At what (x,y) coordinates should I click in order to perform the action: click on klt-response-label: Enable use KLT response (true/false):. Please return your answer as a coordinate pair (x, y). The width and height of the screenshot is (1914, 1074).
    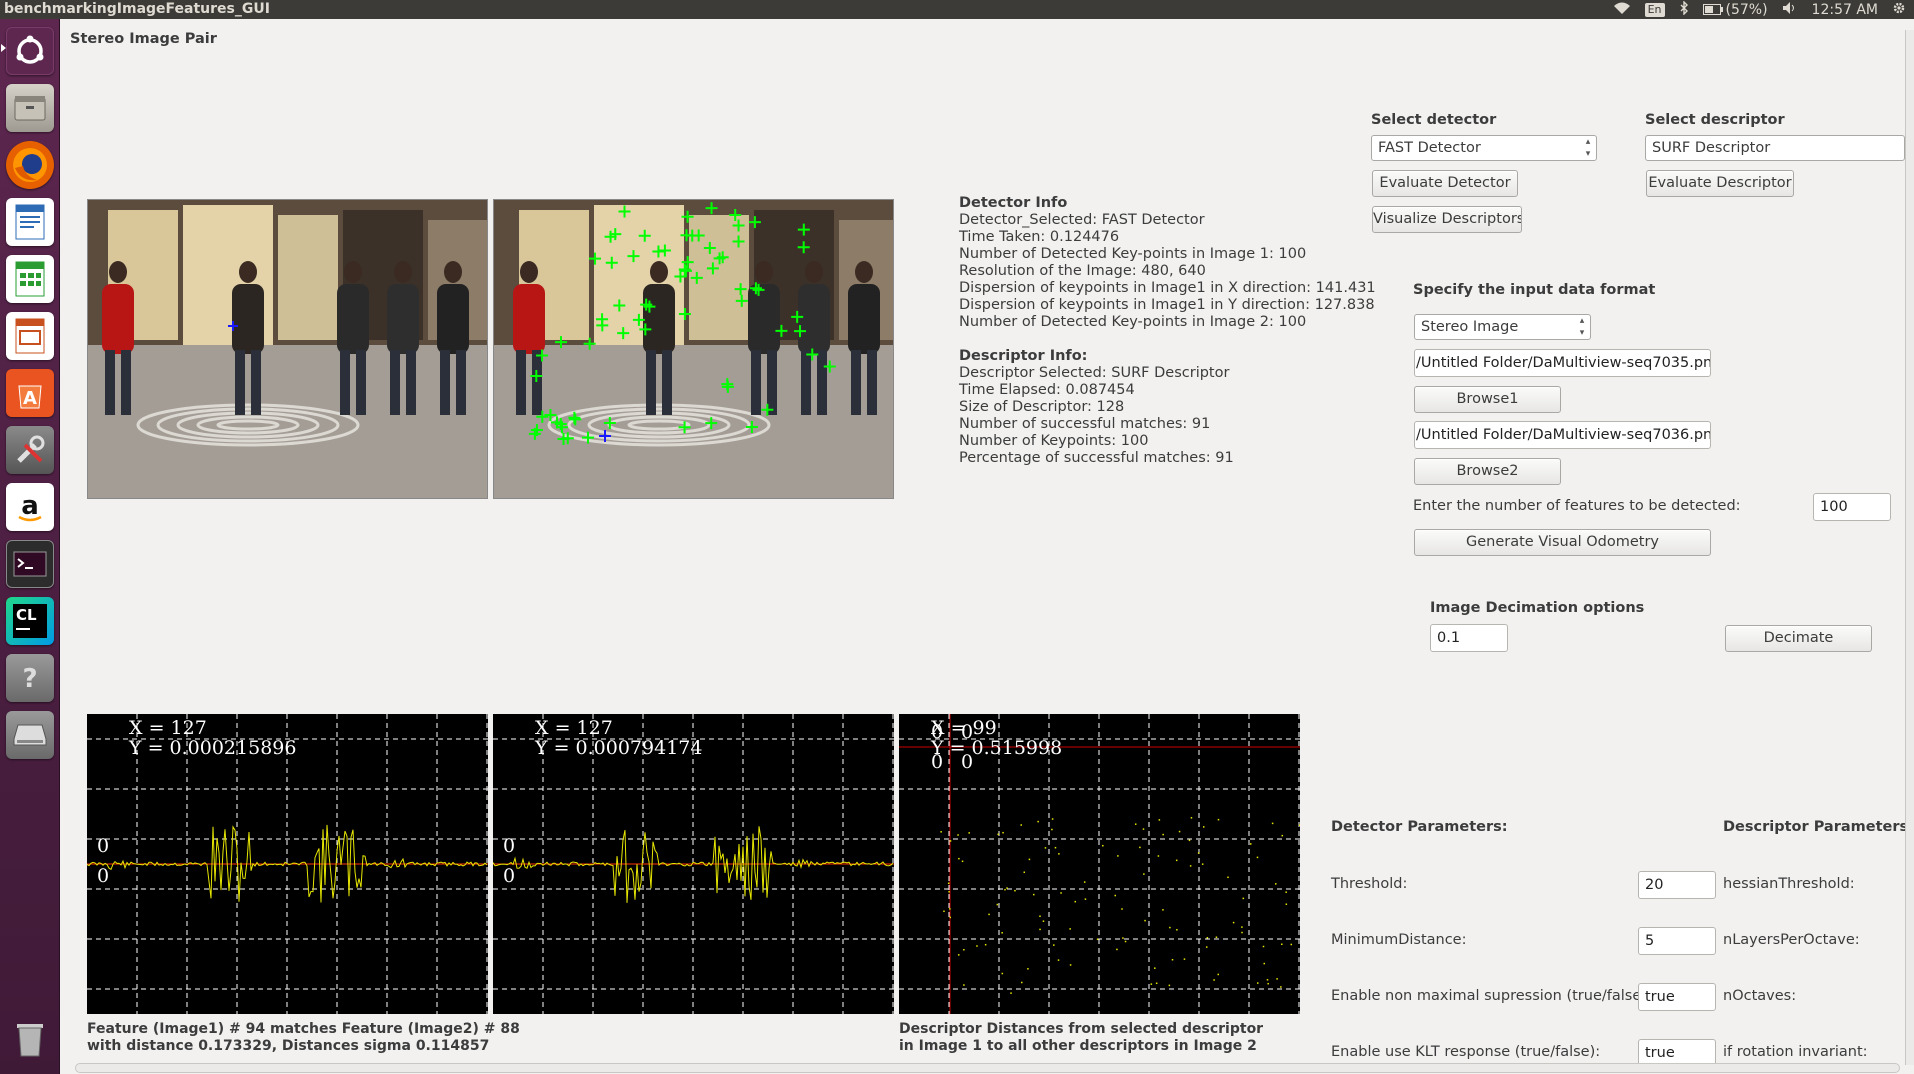
    Looking at the image, I should click on (1466, 1052).